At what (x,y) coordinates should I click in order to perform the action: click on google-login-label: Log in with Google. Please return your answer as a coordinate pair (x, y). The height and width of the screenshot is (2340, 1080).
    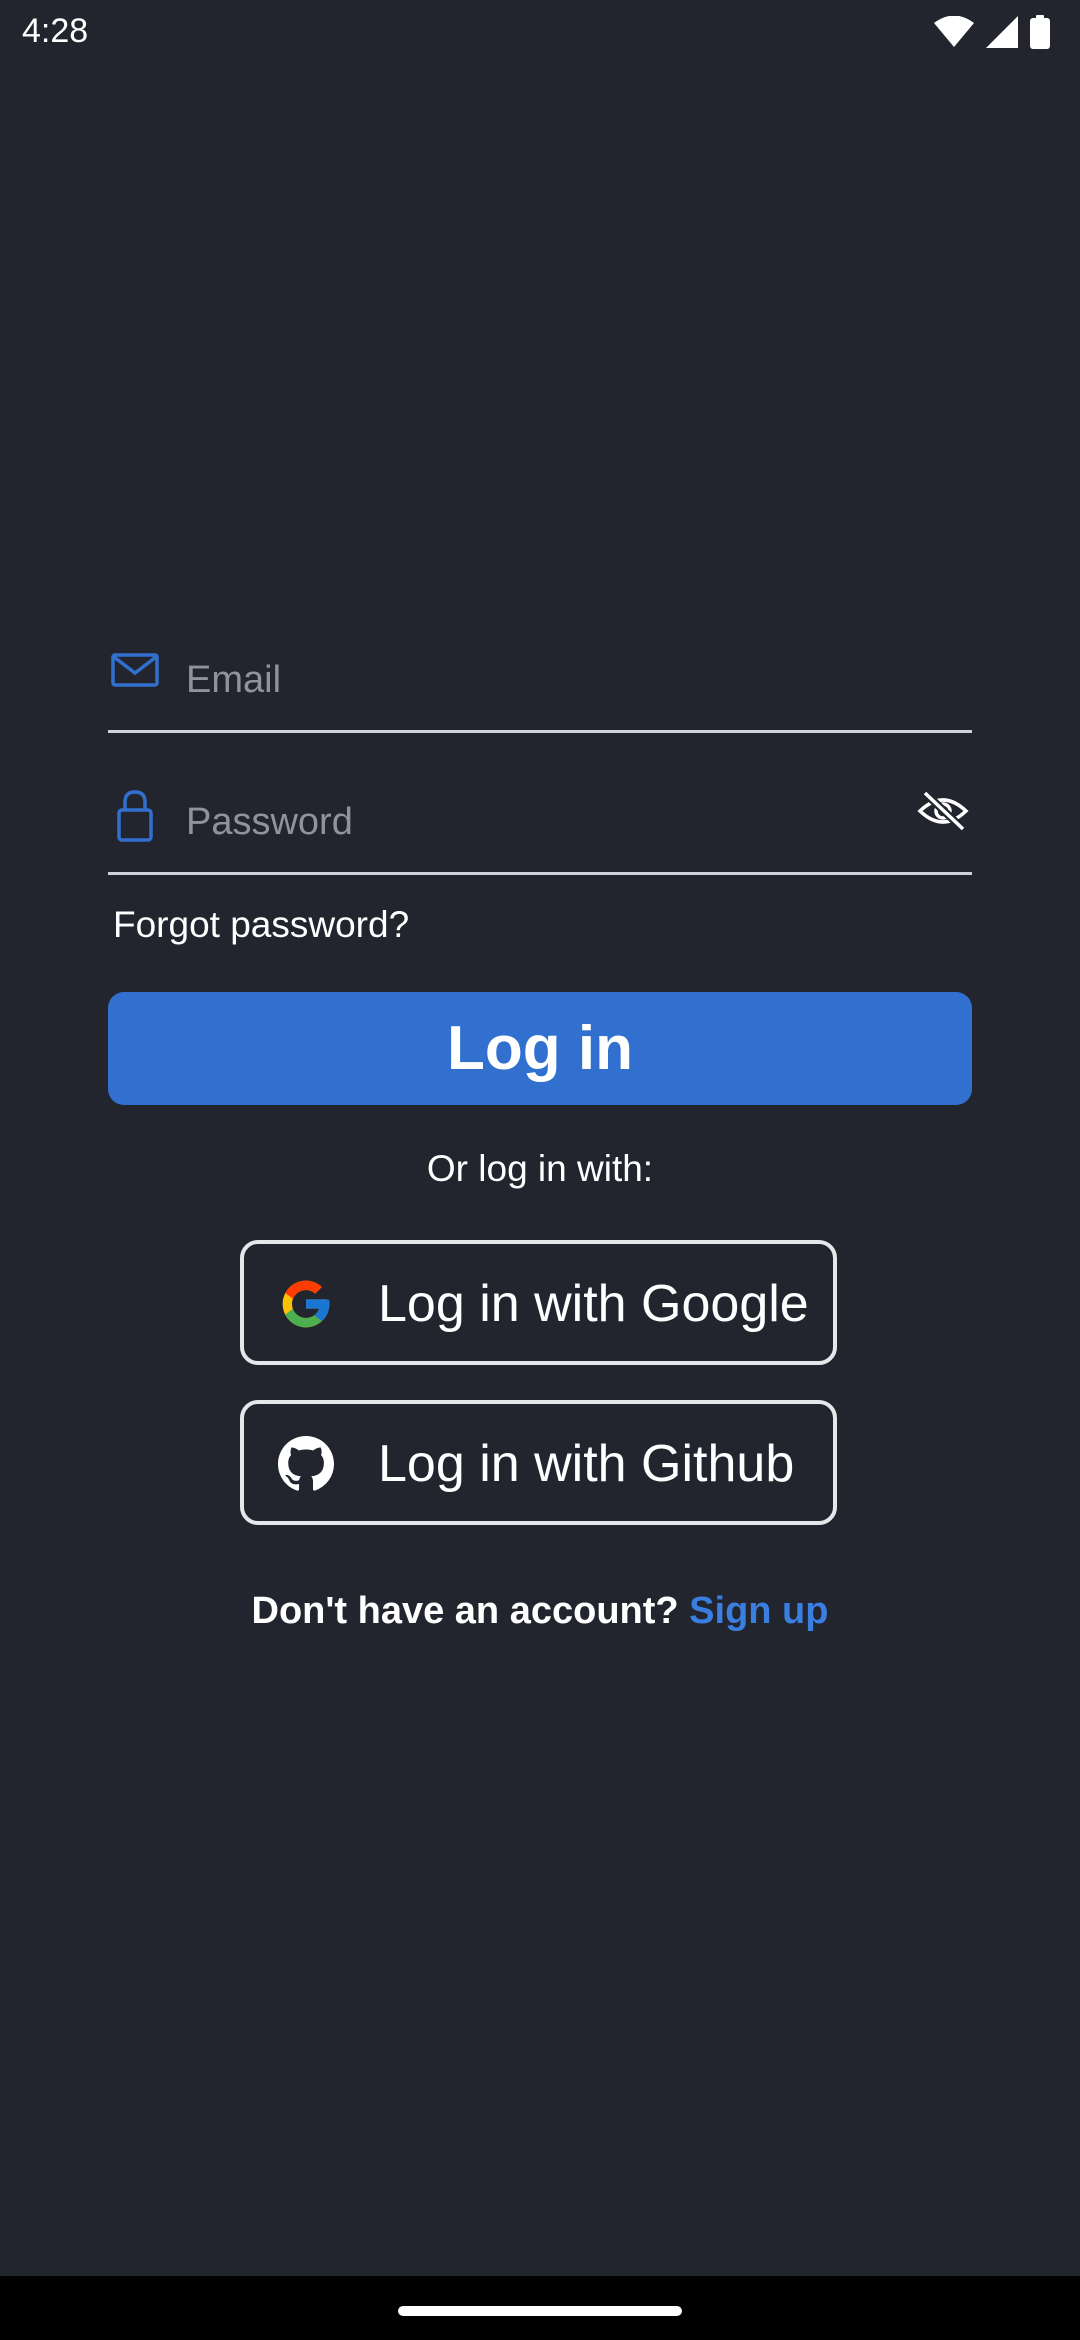
    Looking at the image, I should click on (593, 1304).